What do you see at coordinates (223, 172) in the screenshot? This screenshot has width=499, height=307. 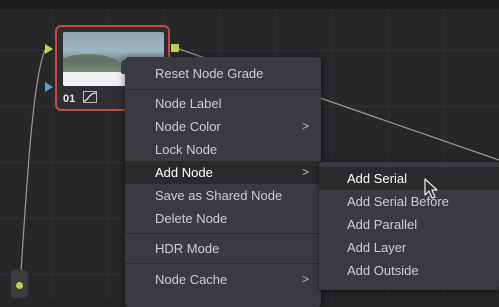 I see `menu-item-add-node: Add Node >` at bounding box center [223, 172].